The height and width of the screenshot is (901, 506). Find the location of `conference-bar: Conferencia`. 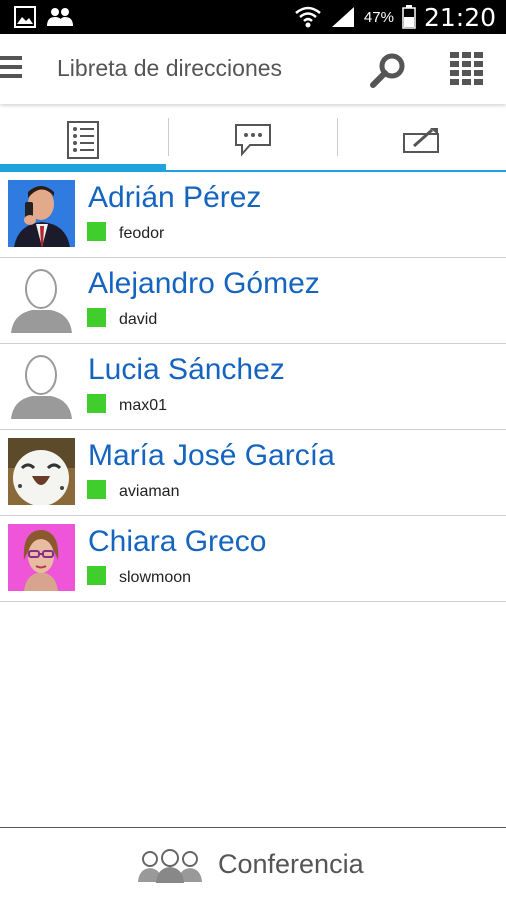

conference-bar: Conferencia is located at coordinates (253, 864).